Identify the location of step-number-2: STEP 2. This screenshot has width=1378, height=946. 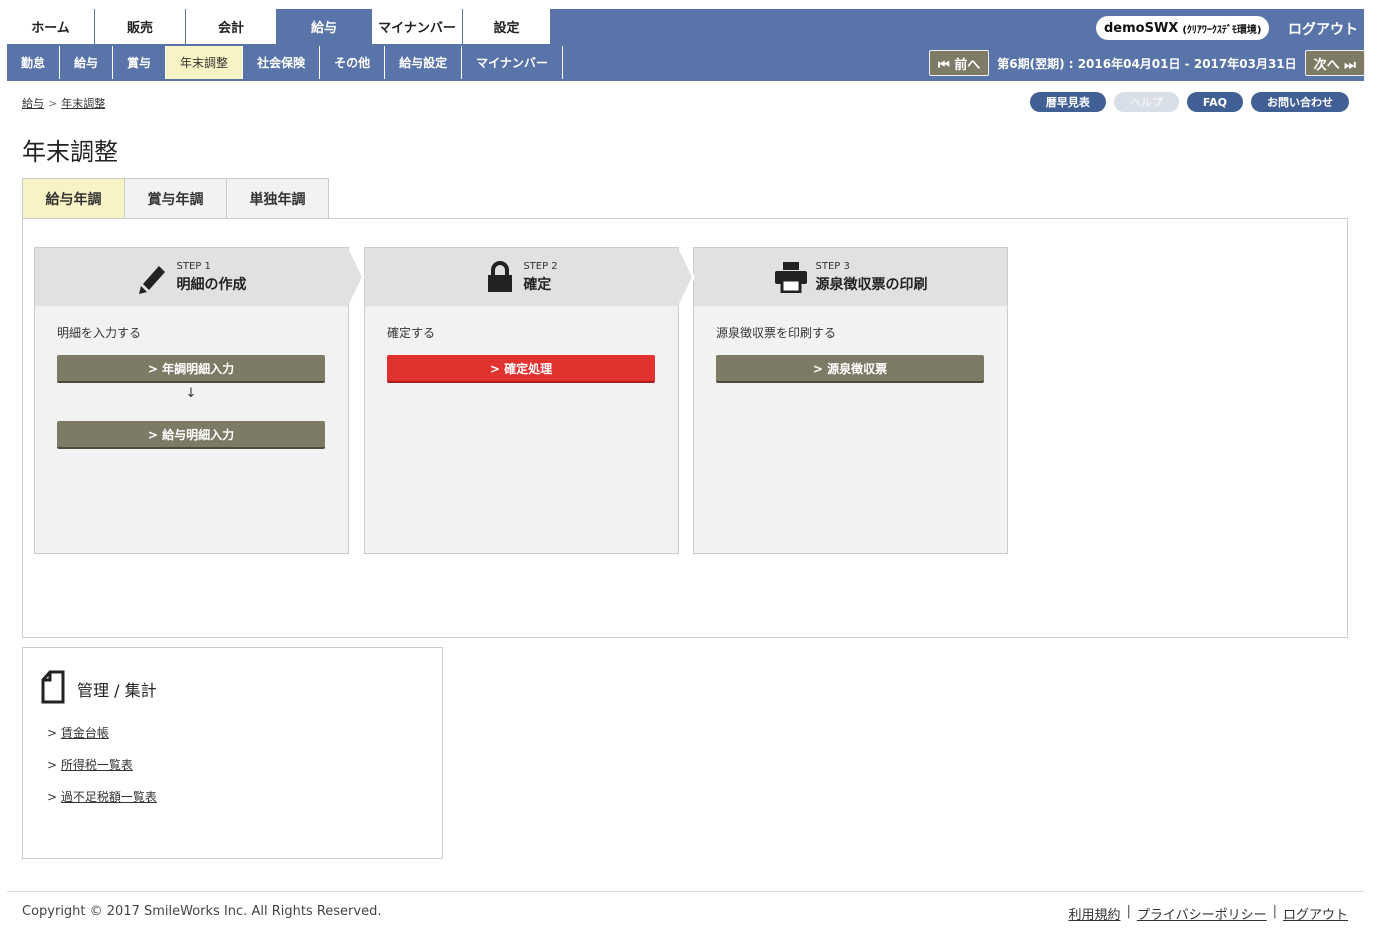
(540, 266).